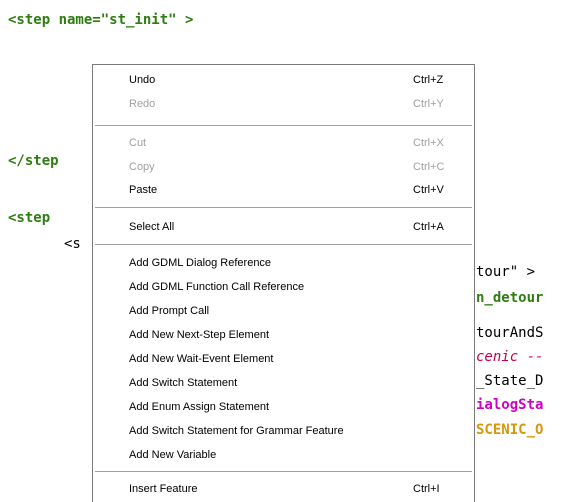 This screenshot has height=502, width=581. What do you see at coordinates (283, 143) in the screenshot?
I see `menu-item-cut: Cut Ctrl+X` at bounding box center [283, 143].